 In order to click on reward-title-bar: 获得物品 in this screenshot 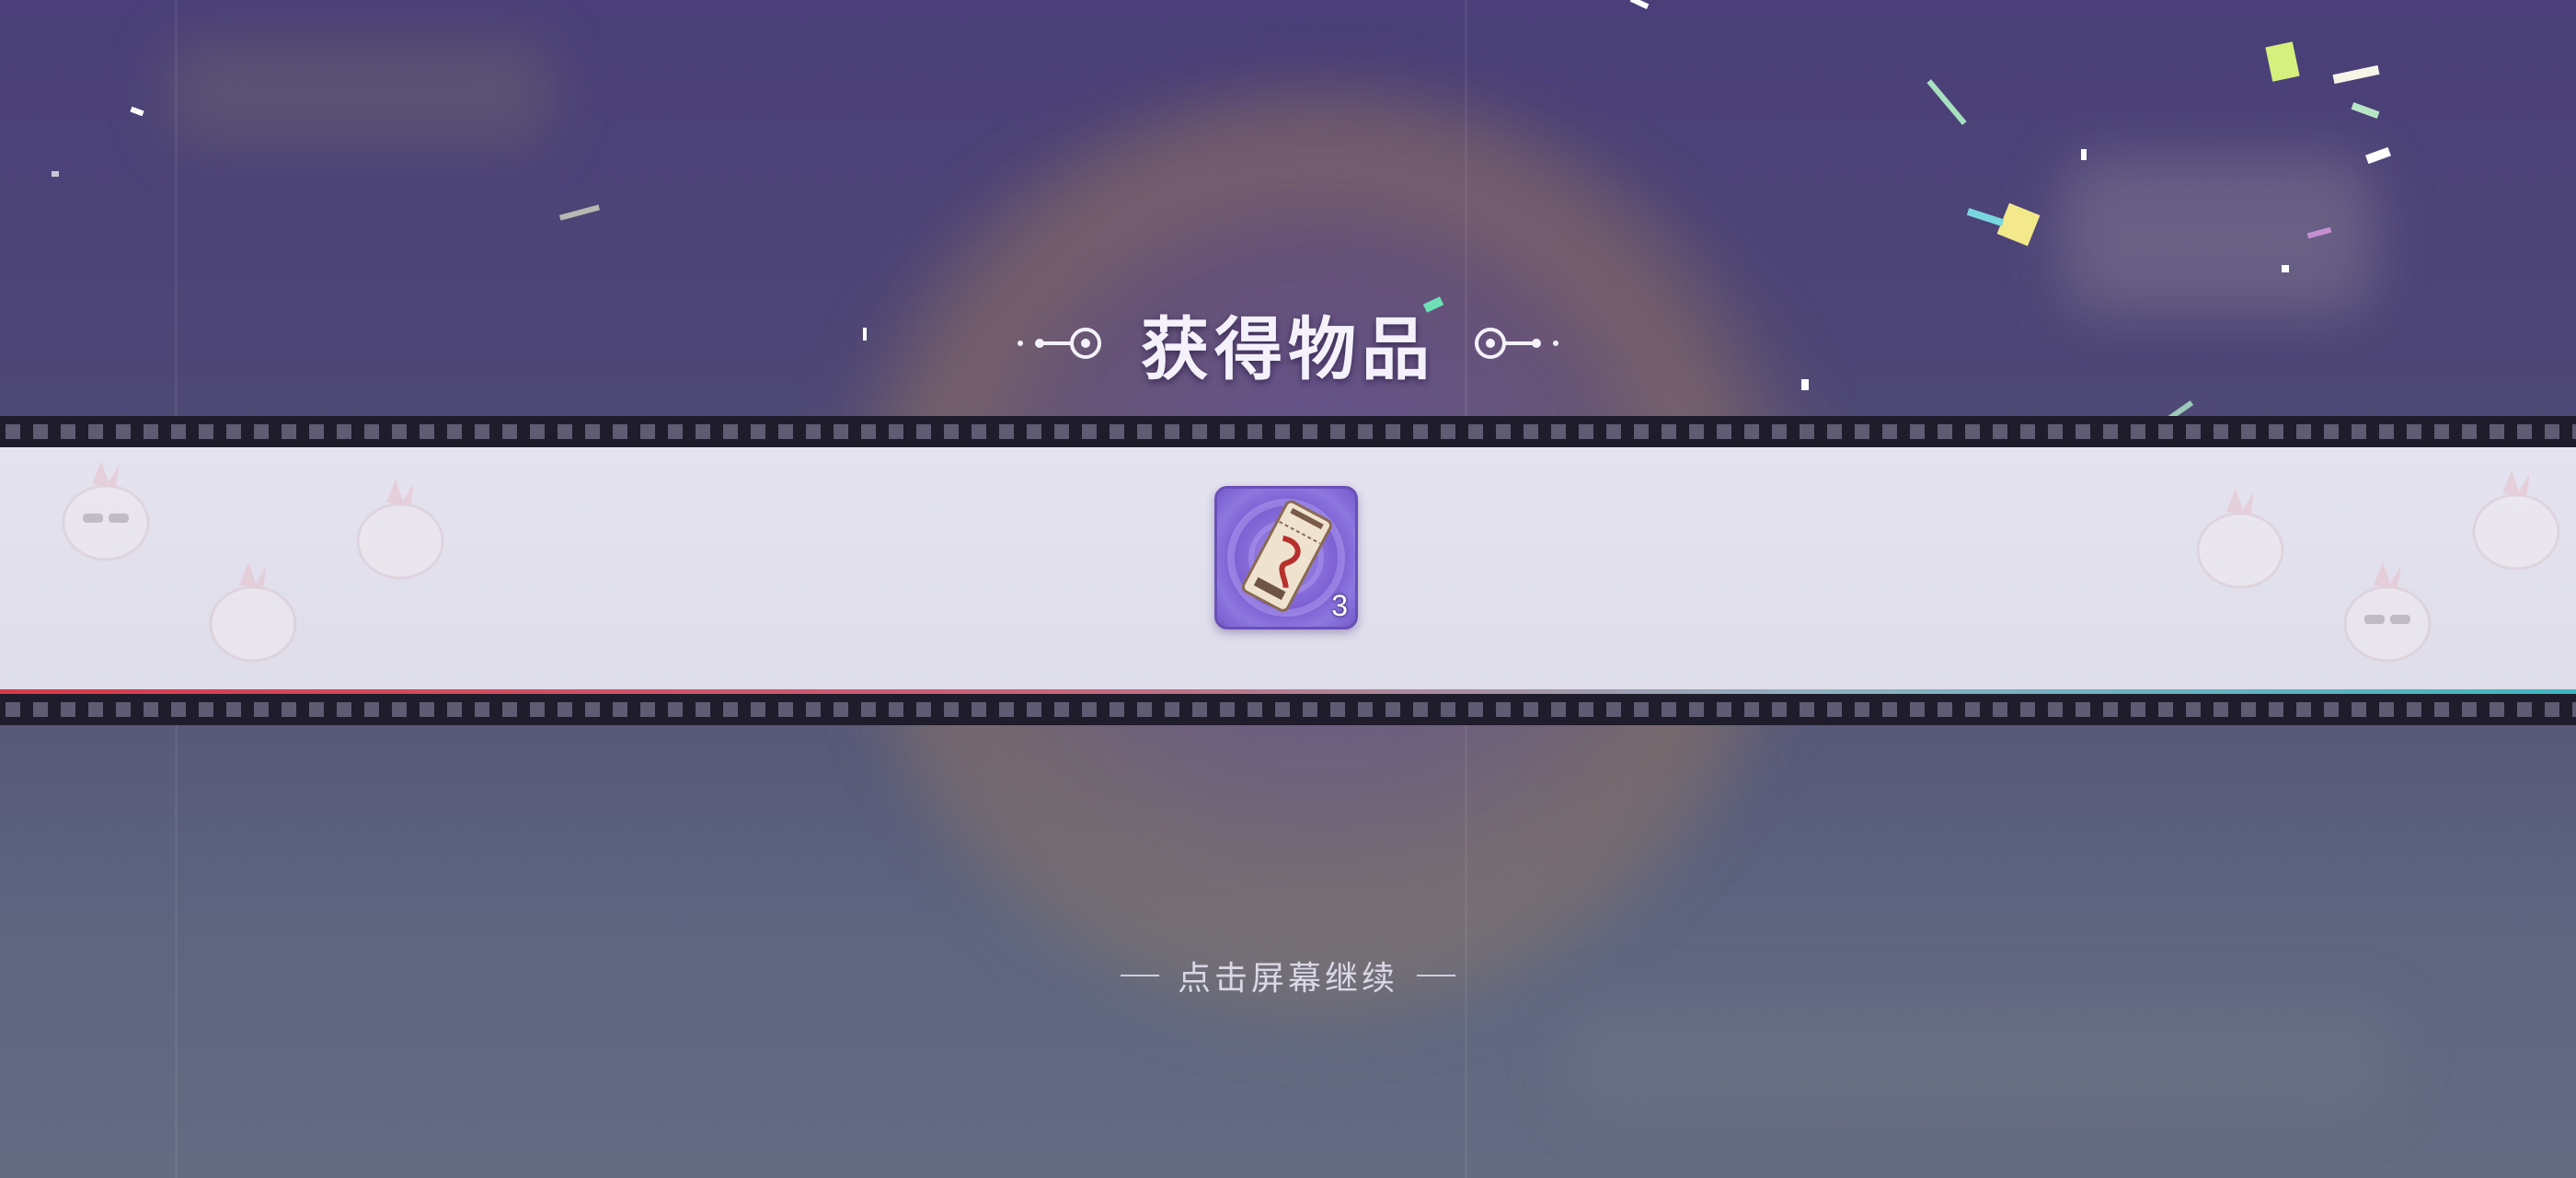, I will do `click(1288, 343)`.